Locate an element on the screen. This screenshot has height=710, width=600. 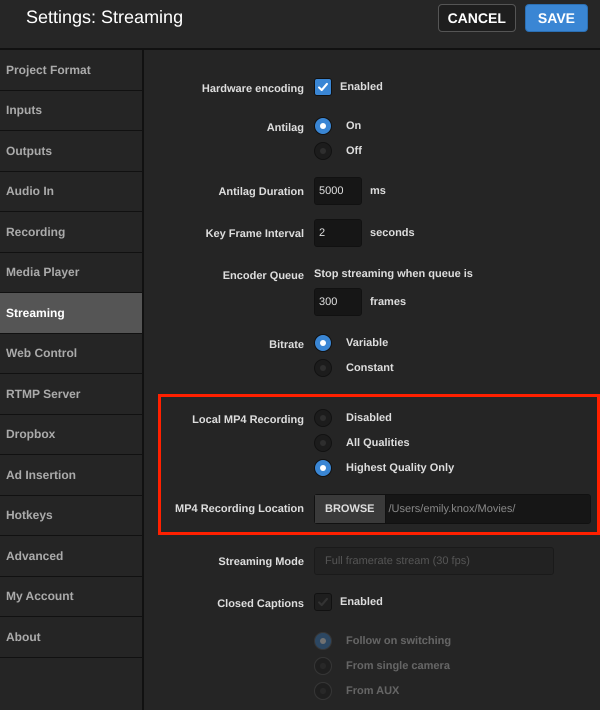
radio-label: Constant is located at coordinates (370, 368).